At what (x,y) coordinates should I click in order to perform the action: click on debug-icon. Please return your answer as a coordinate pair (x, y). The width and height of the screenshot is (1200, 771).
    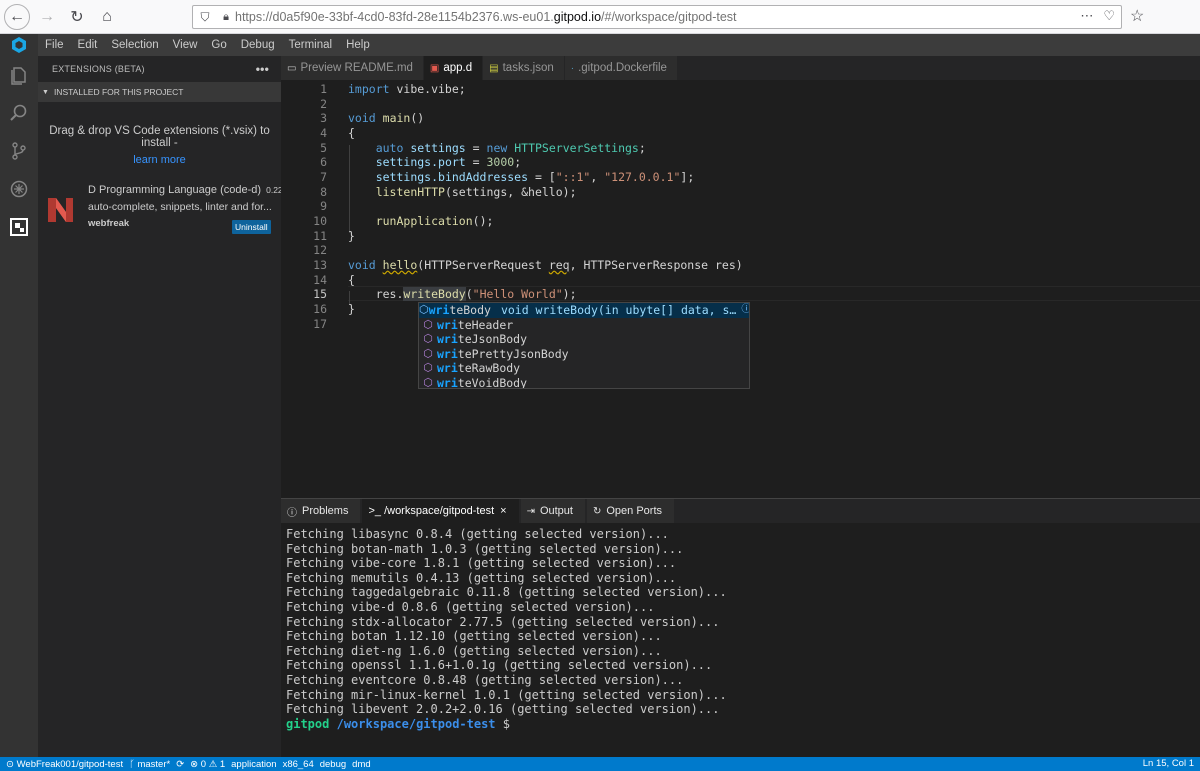
    Looking at the image, I should click on (19, 189).